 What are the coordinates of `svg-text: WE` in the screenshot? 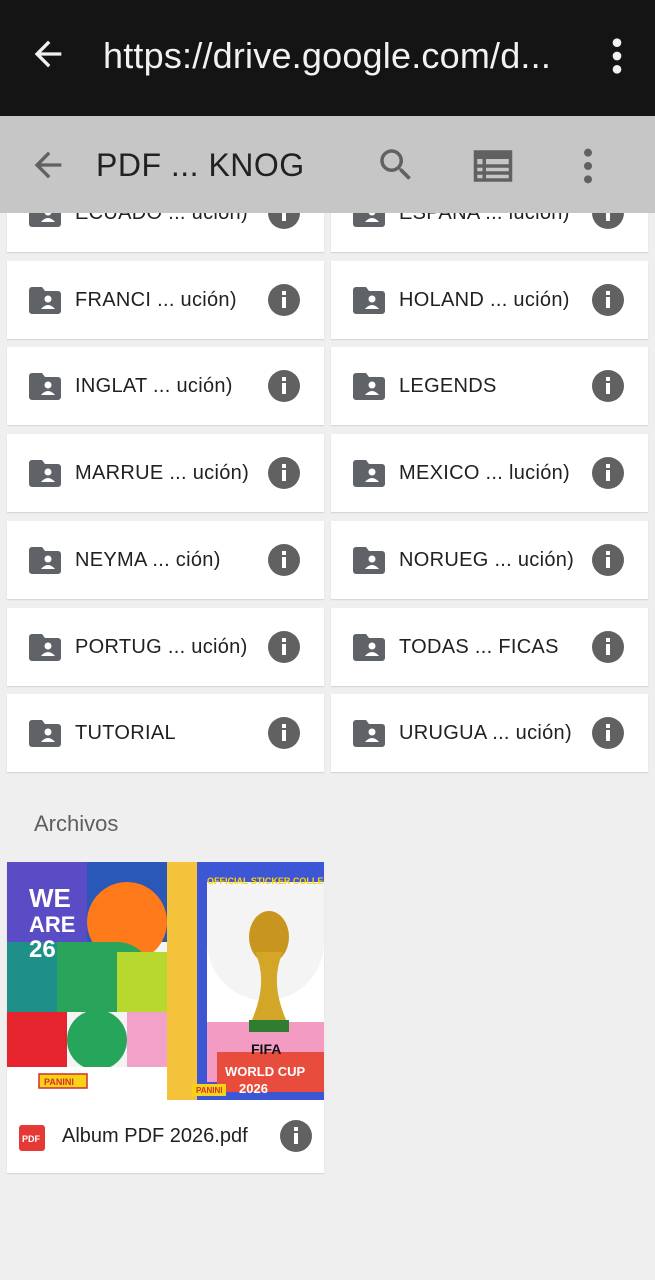 It's located at (50, 898).